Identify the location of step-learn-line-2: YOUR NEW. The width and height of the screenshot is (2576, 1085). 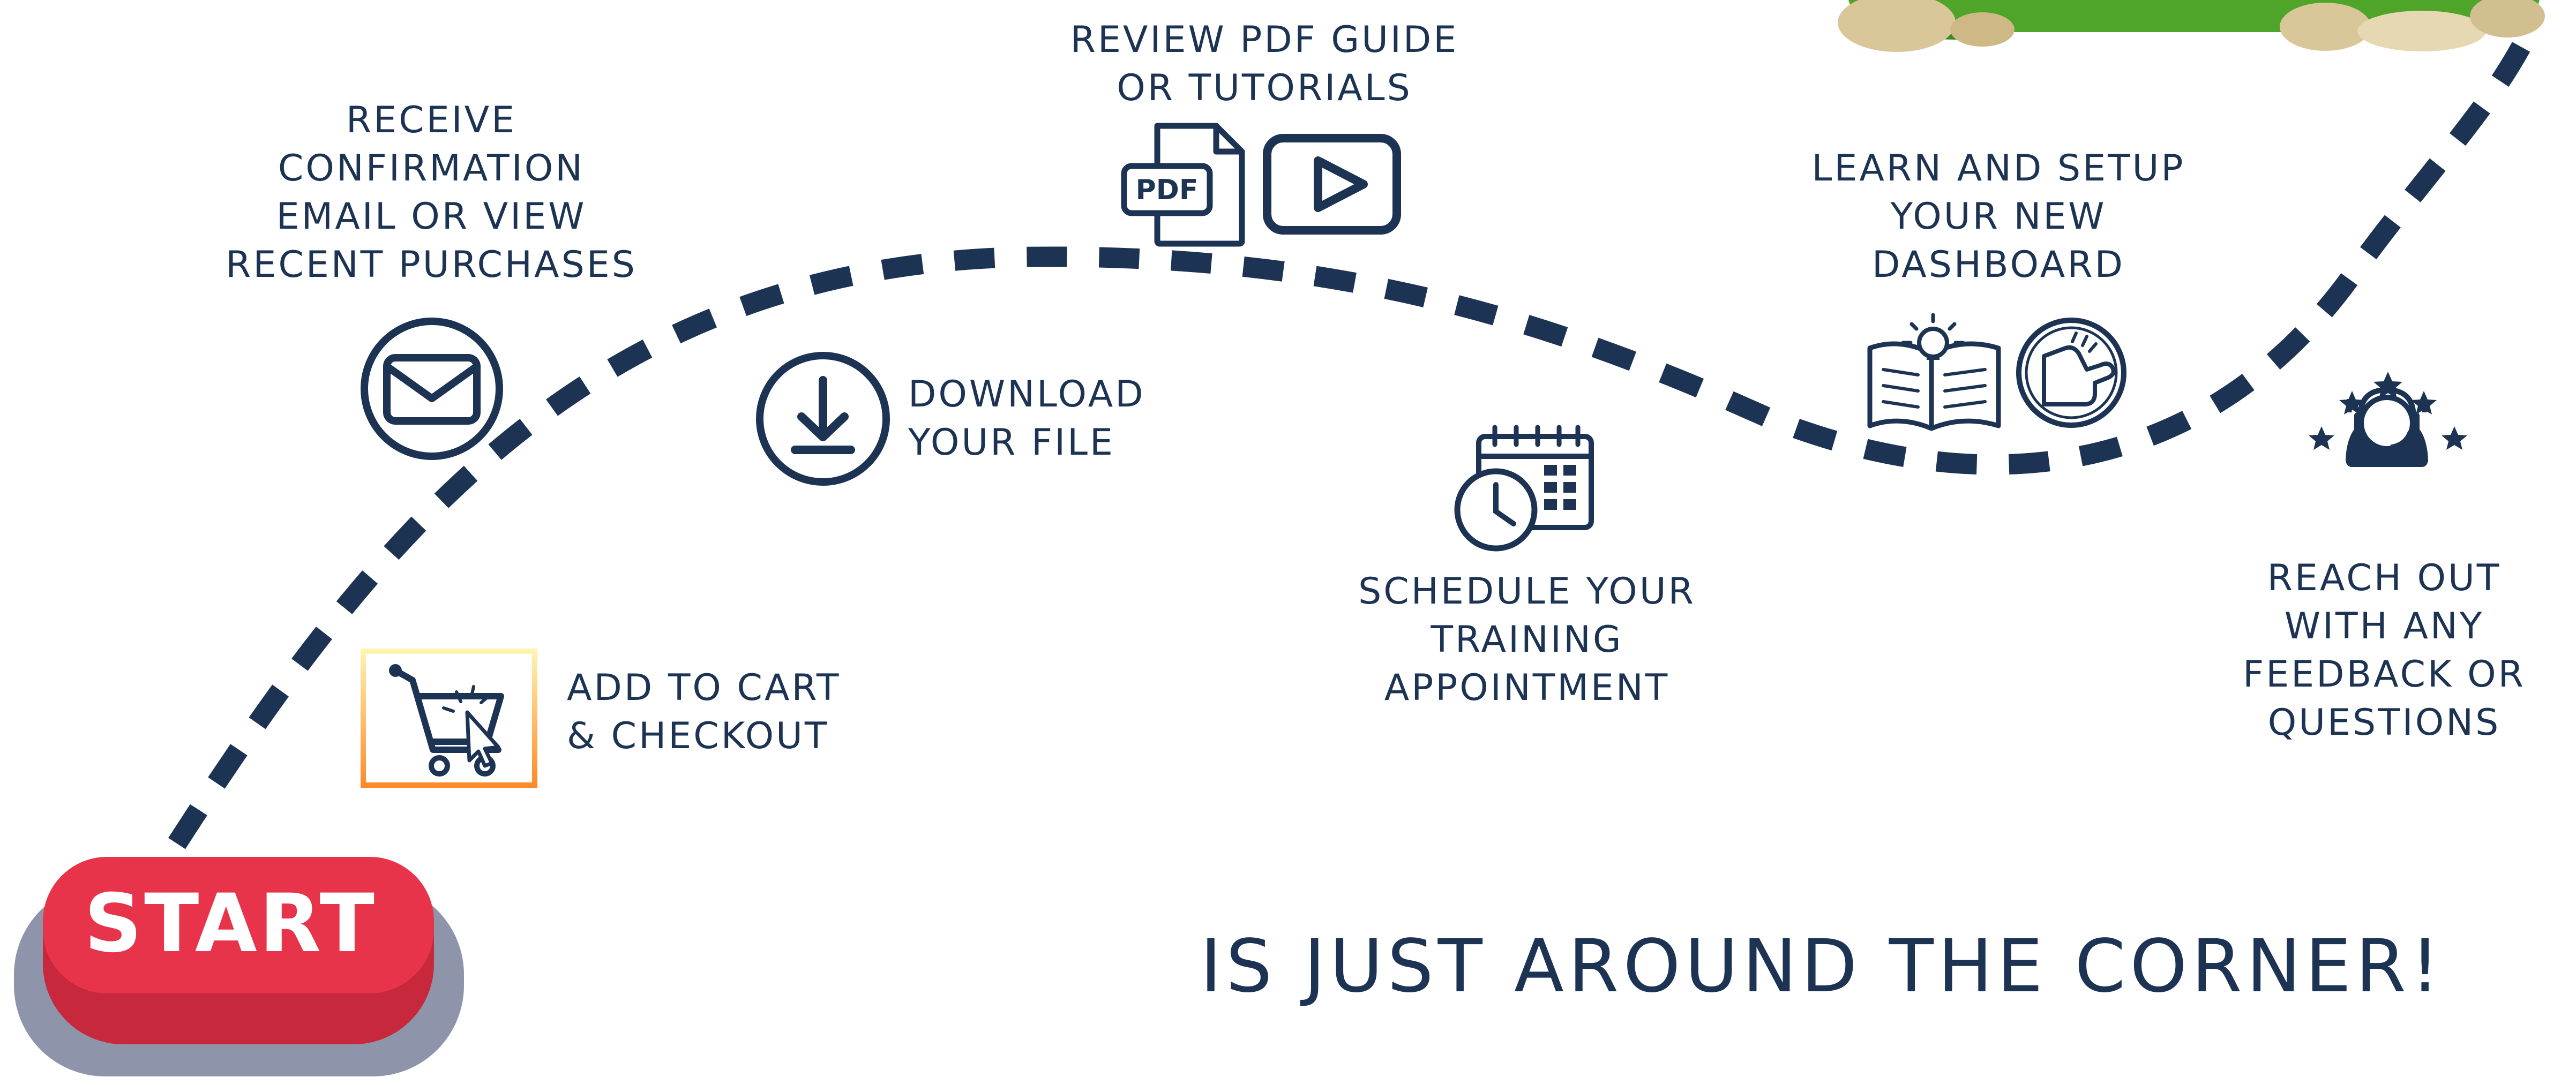
(1998, 216).